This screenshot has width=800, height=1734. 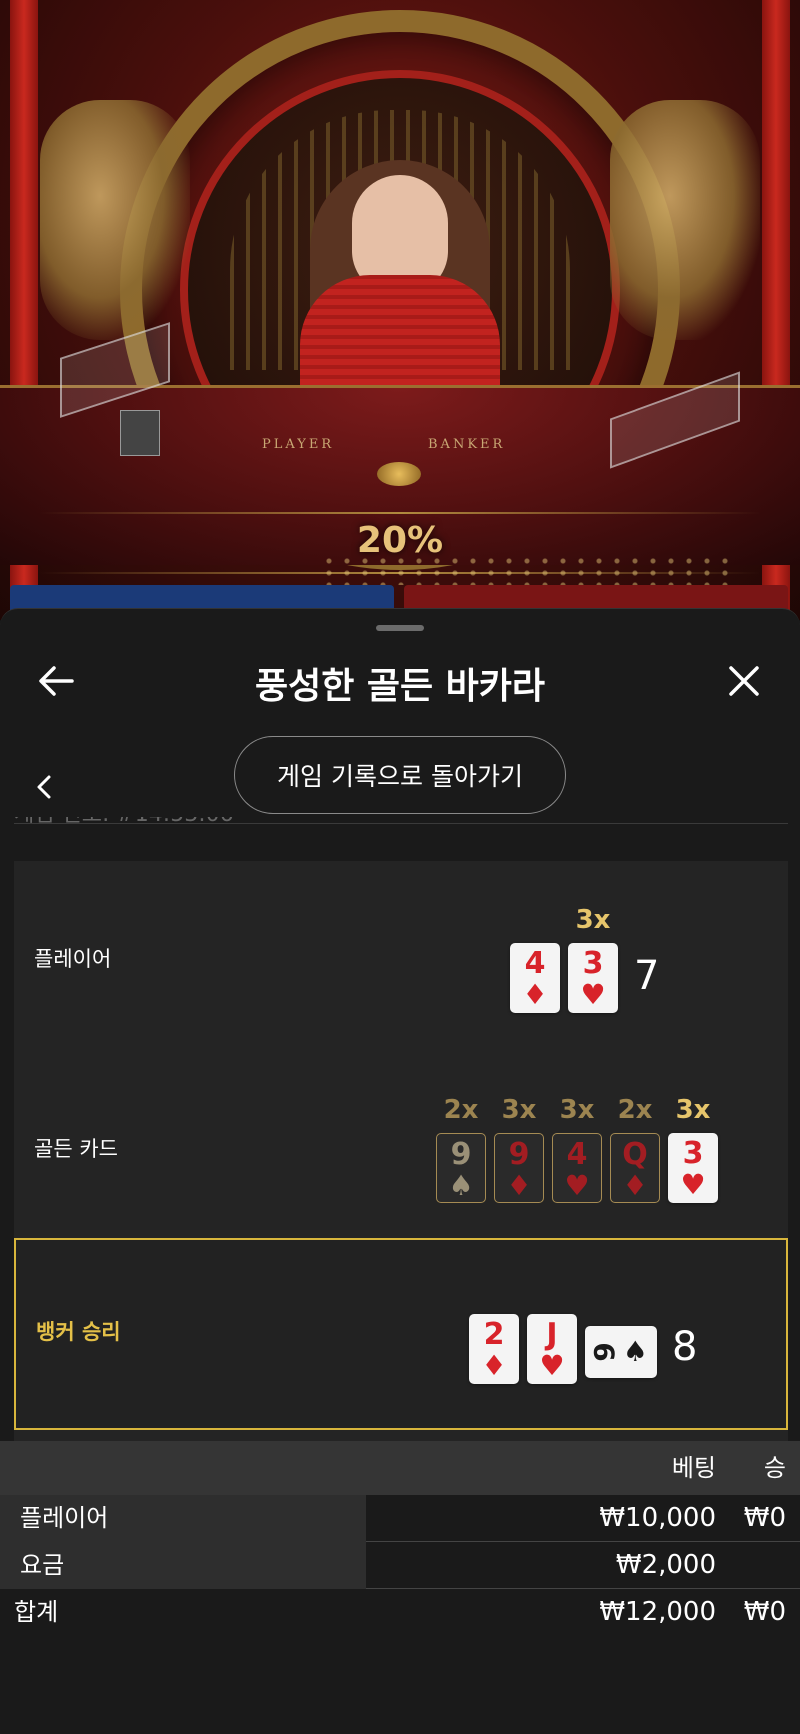 What do you see at coordinates (400, 513) in the screenshot?
I see `progress-line-top` at bounding box center [400, 513].